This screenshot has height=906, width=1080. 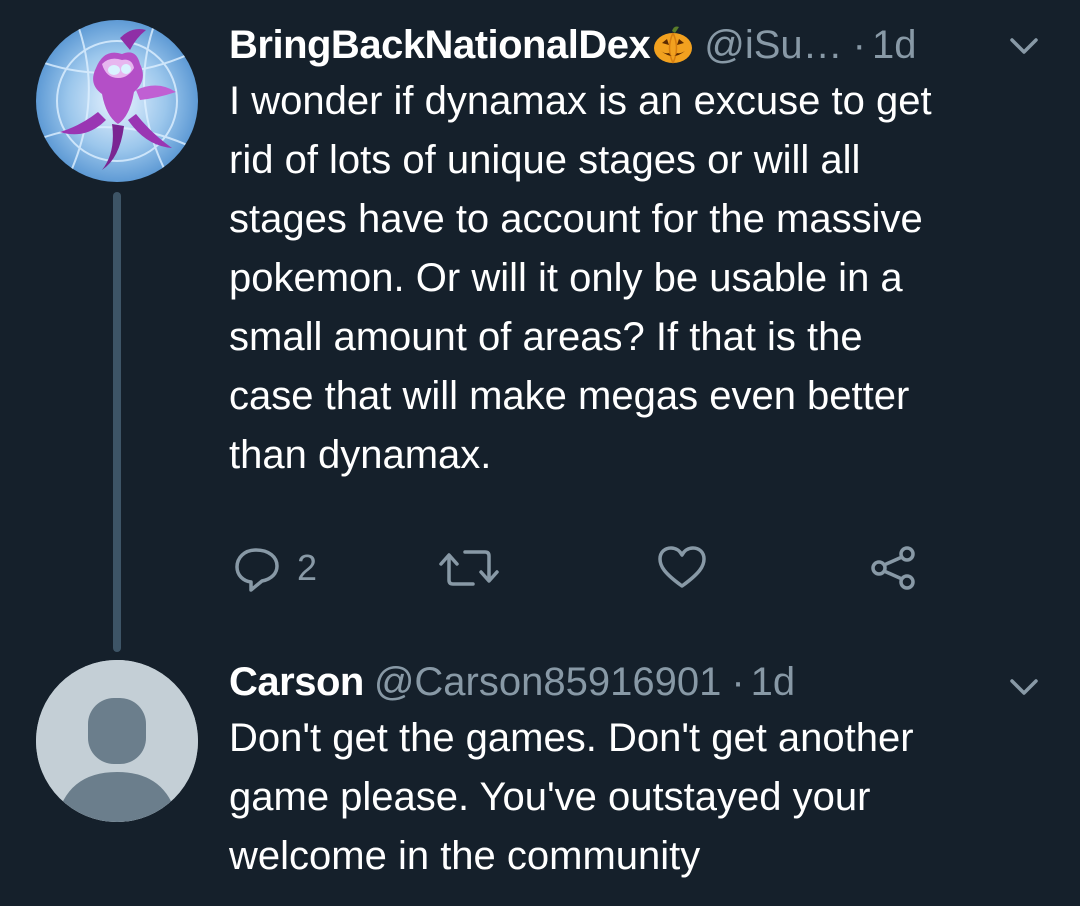 I want to click on share-icon, so click(x=893, y=568).